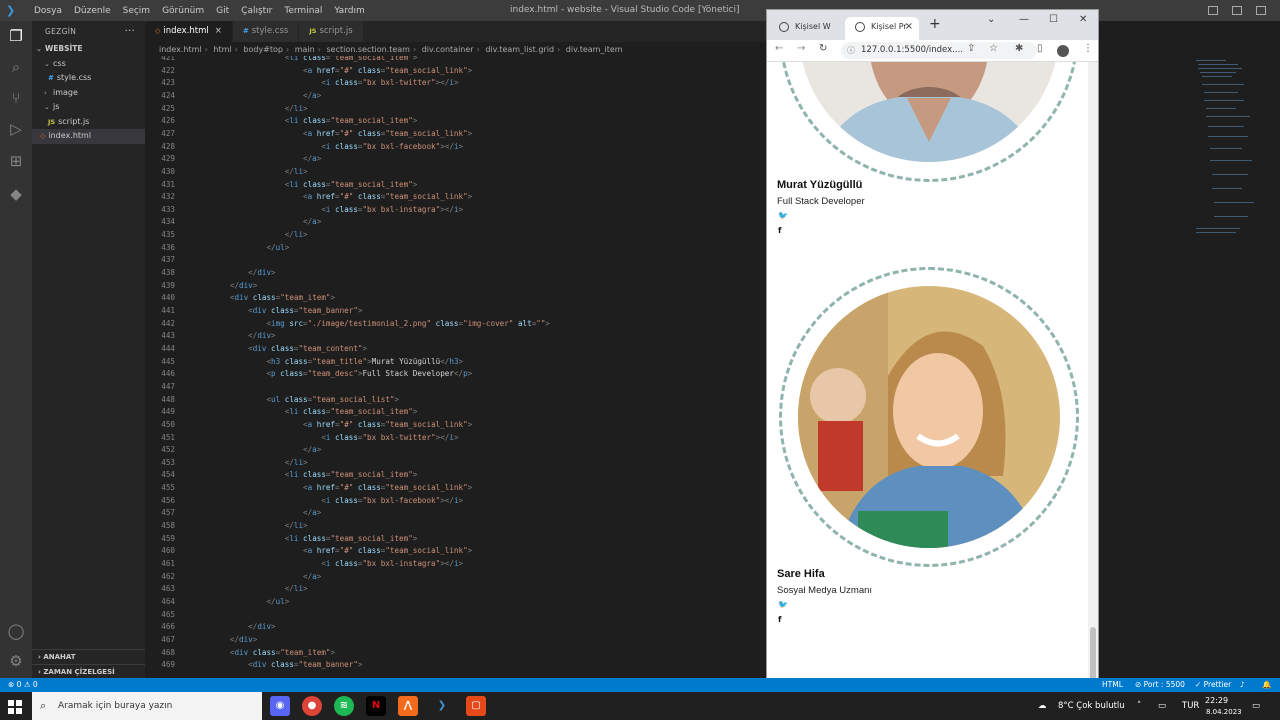  What do you see at coordinates (442, 706) in the screenshot?
I see `vscode-taskbar-icon: ❯` at bounding box center [442, 706].